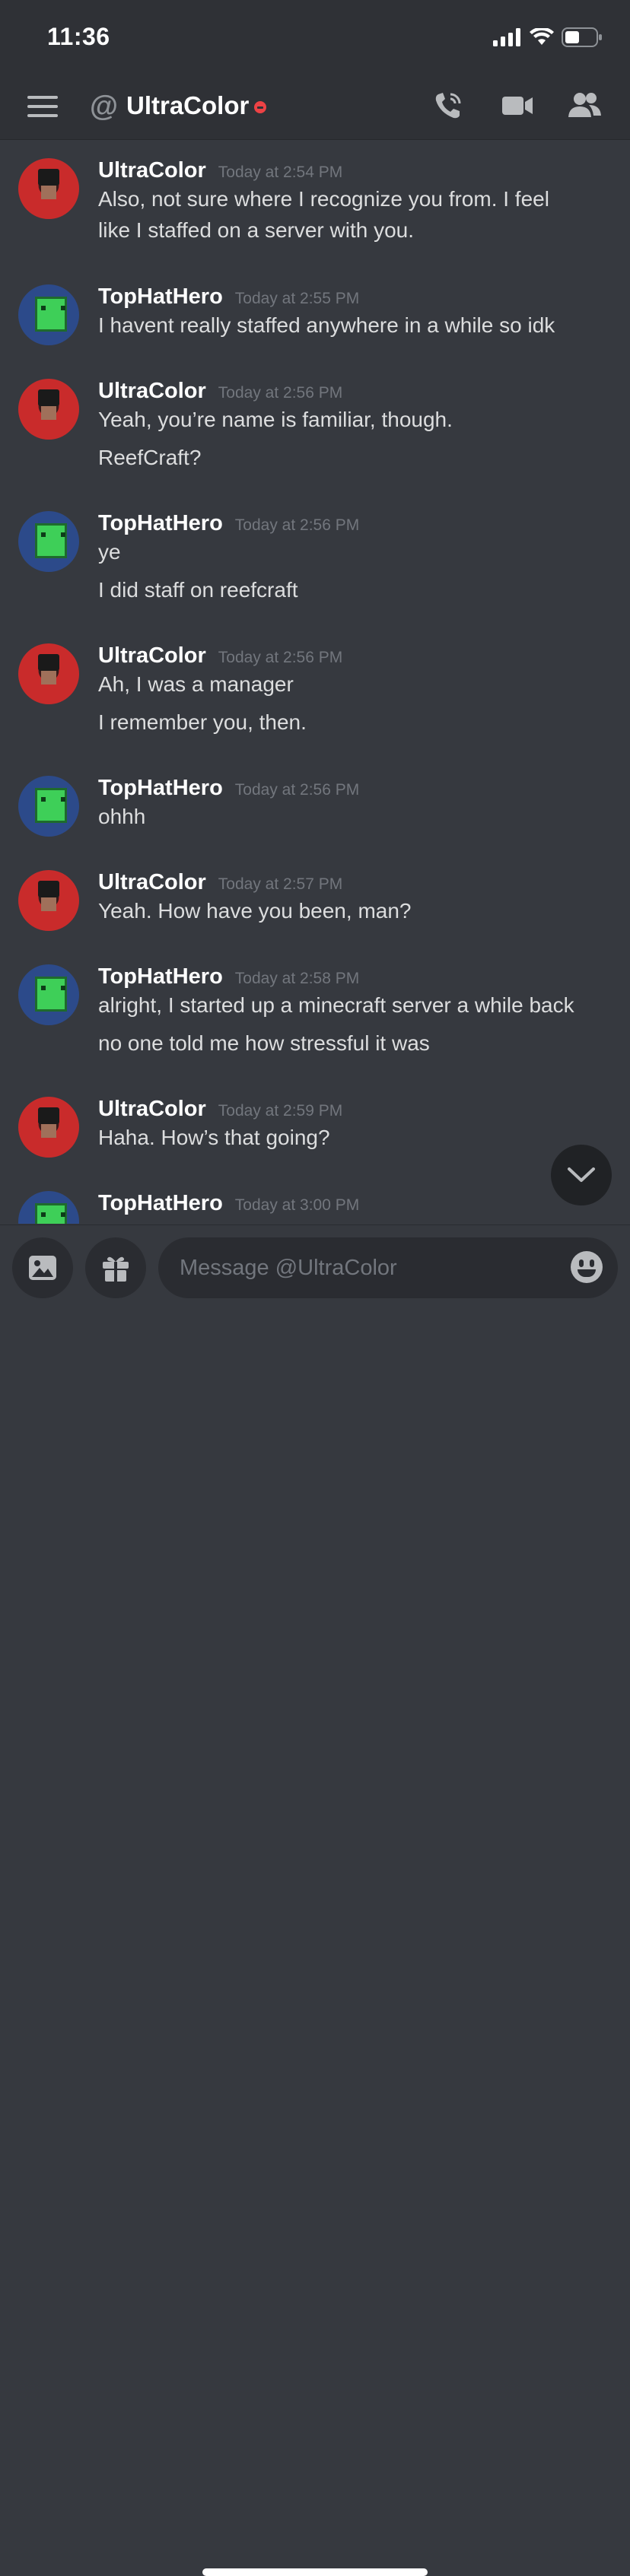 The width and height of the screenshot is (630, 2576). Describe the element at coordinates (105, 106) in the screenshot. I see `at-icon: @` at that location.